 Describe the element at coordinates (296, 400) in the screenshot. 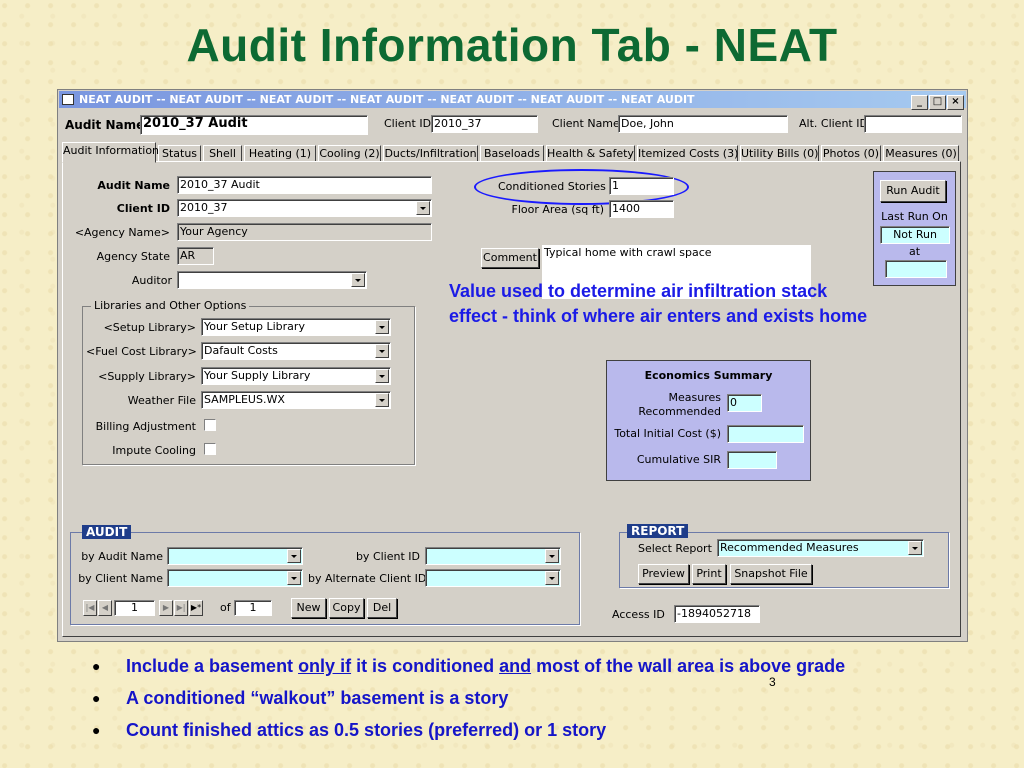

I see `weather-file-combo: SAMPLEUS.WX` at that location.